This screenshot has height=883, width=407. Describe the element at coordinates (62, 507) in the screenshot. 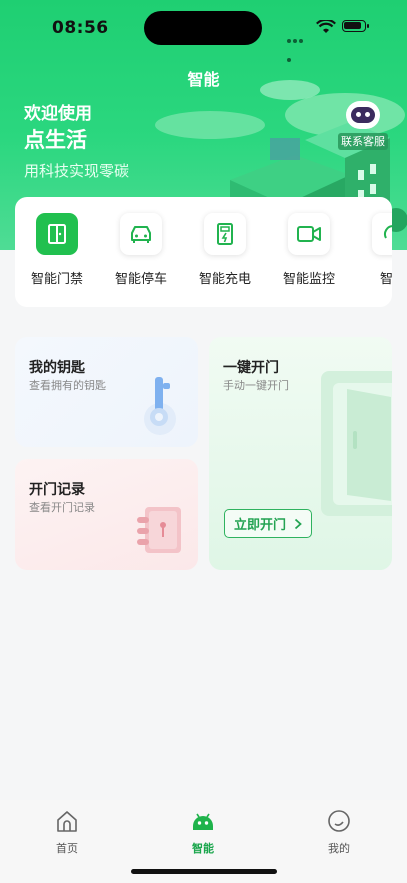

I see `card-subtitle: 查看开门记录` at that location.